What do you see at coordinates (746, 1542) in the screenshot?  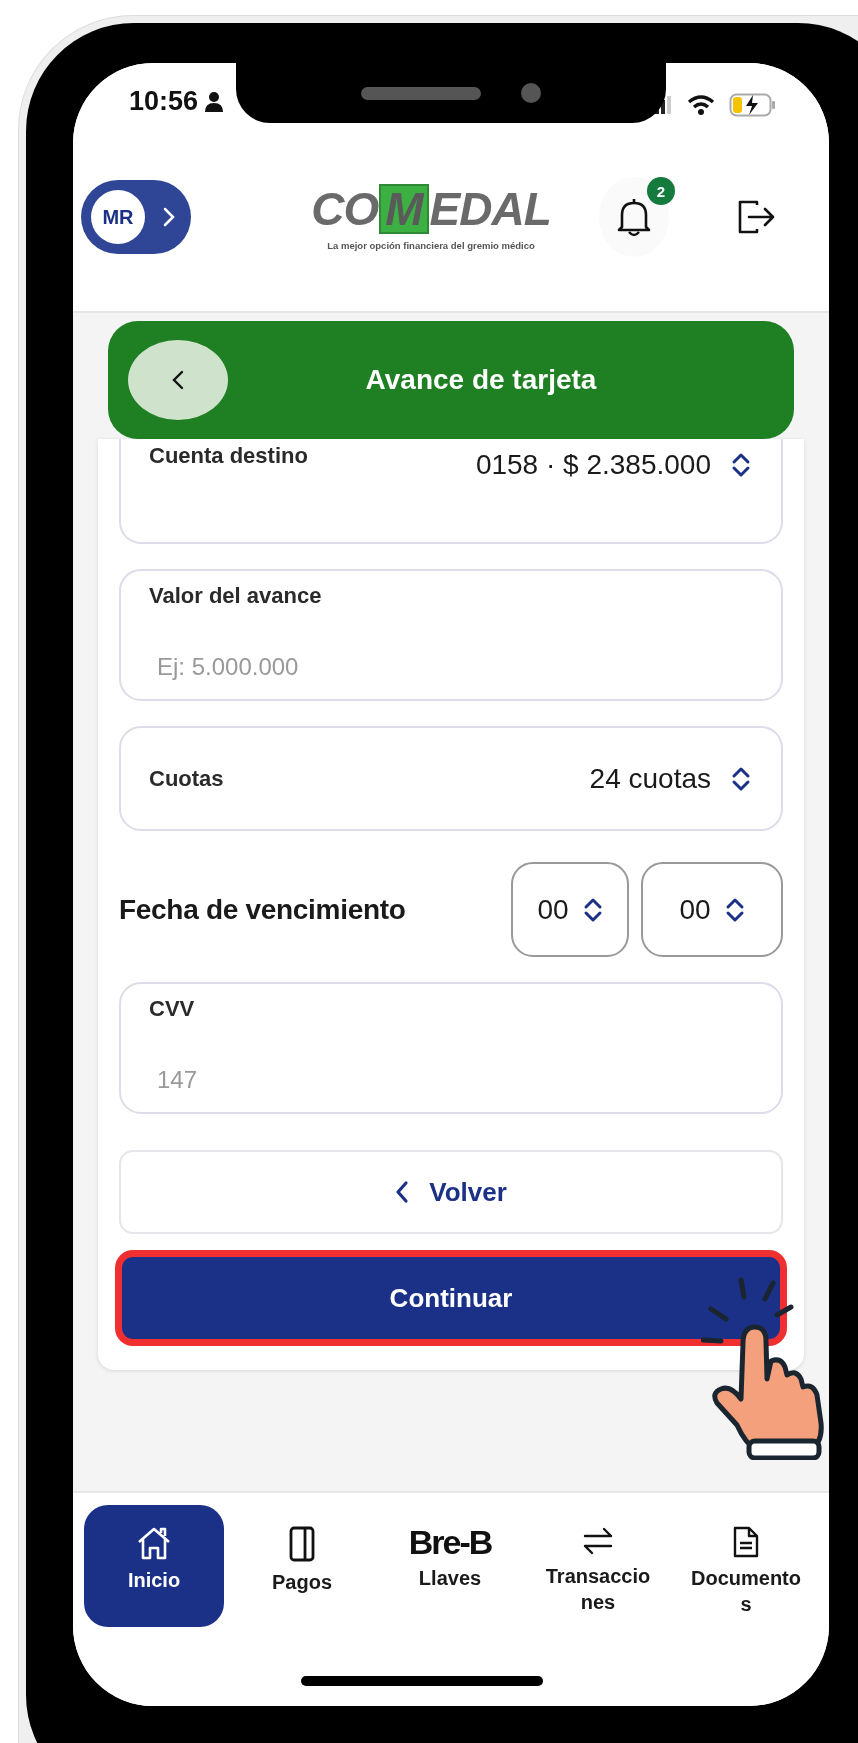 I see `document-icon` at bounding box center [746, 1542].